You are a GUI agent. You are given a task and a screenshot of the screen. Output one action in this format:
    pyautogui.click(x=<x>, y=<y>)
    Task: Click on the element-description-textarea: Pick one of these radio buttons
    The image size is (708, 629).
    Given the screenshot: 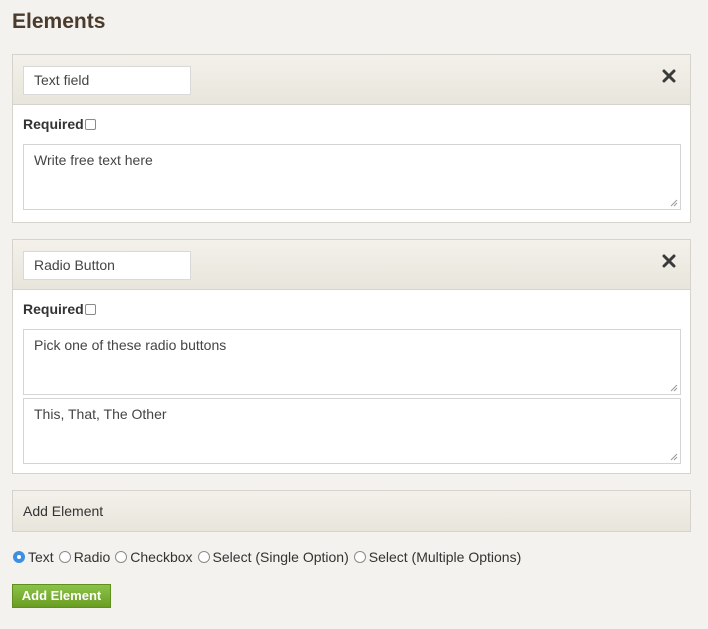 What is the action you would take?
    pyautogui.click(x=352, y=362)
    